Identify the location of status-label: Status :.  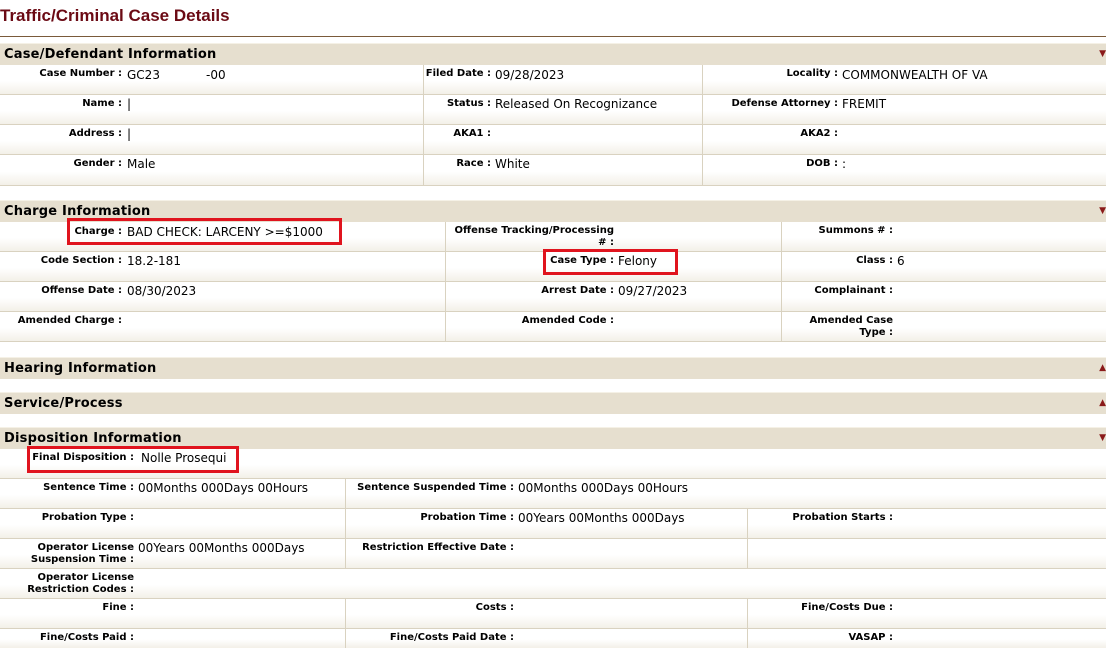
(468, 103).